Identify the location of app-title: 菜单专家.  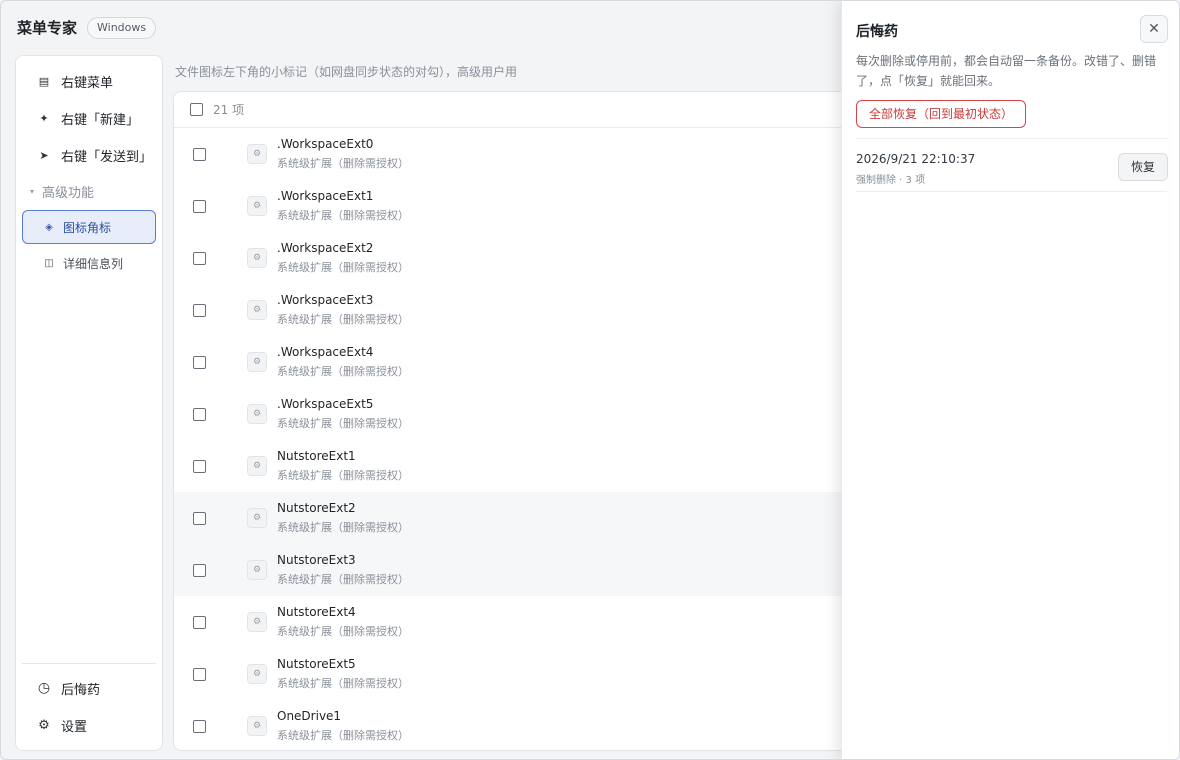
(47, 28).